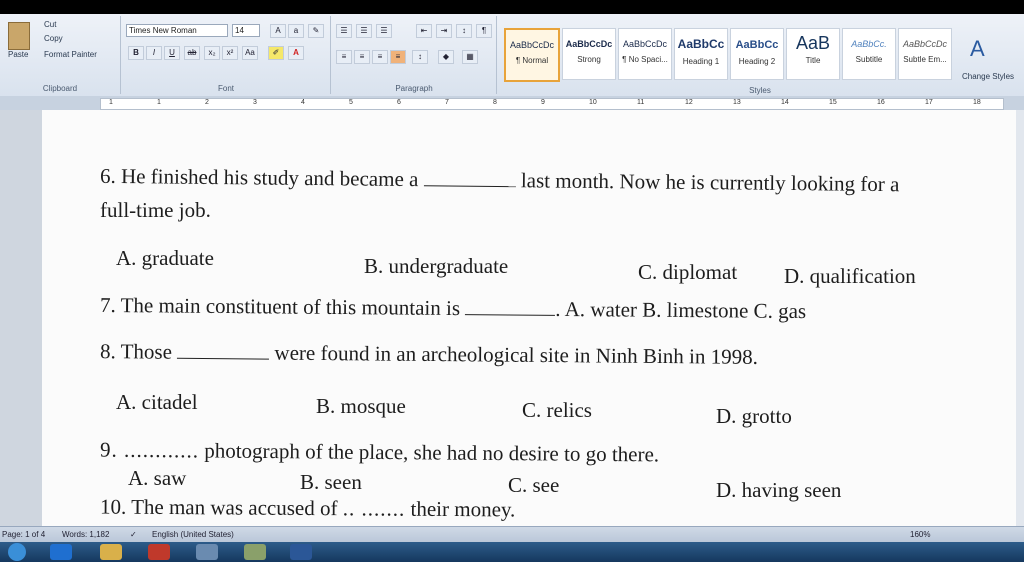 The width and height of the screenshot is (1024, 562). Describe the element at coordinates (869, 59) in the screenshot. I see `style-name: Subtitle` at that location.